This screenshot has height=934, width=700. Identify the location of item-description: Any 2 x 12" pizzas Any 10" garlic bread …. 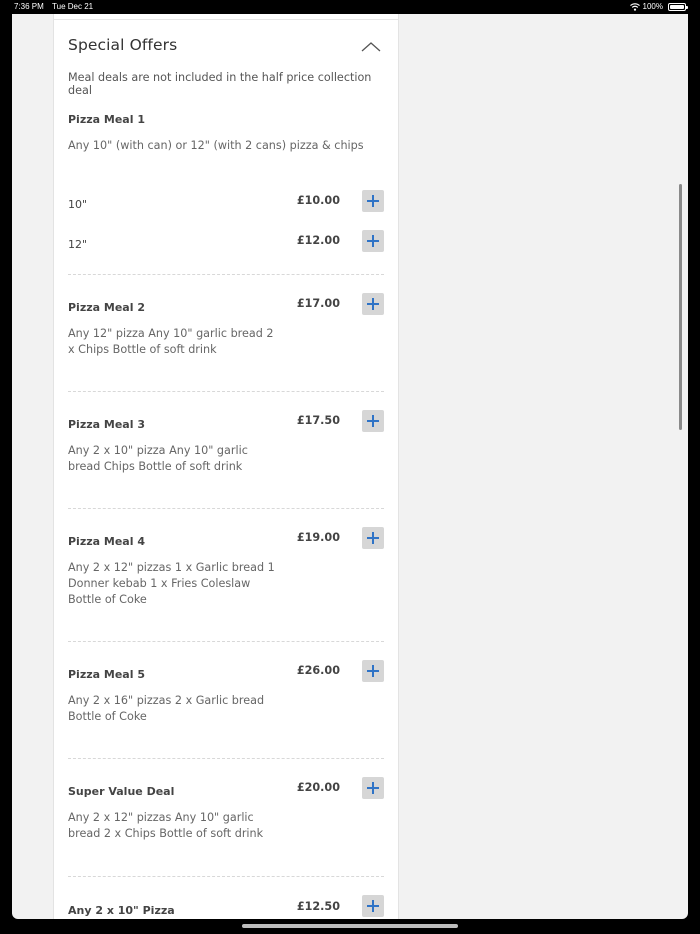
(166, 825).